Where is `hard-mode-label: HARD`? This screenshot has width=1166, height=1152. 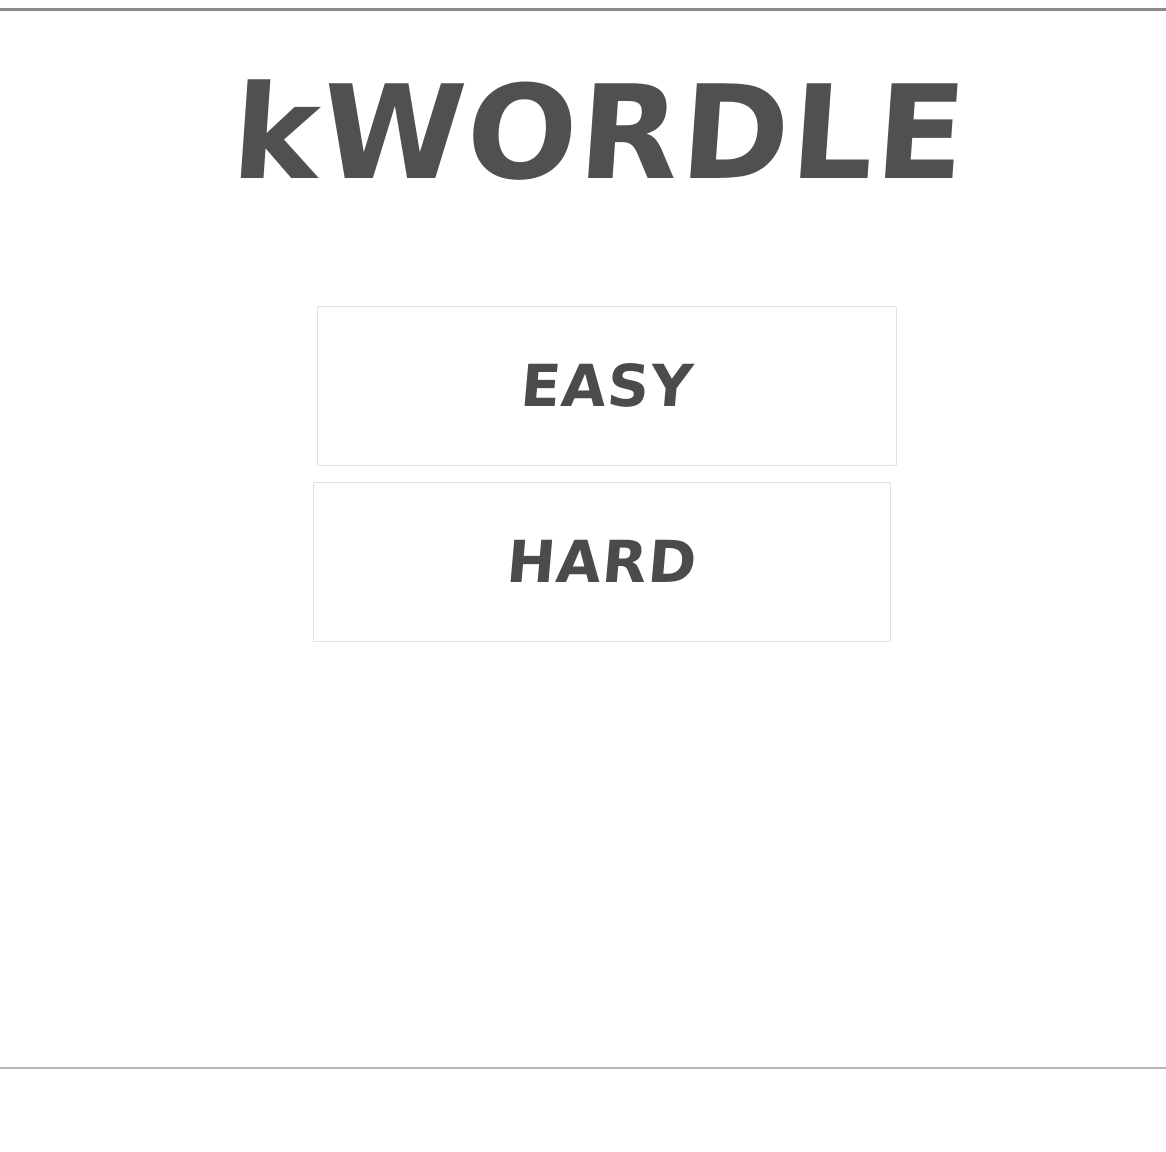 hard-mode-label: HARD is located at coordinates (602, 562).